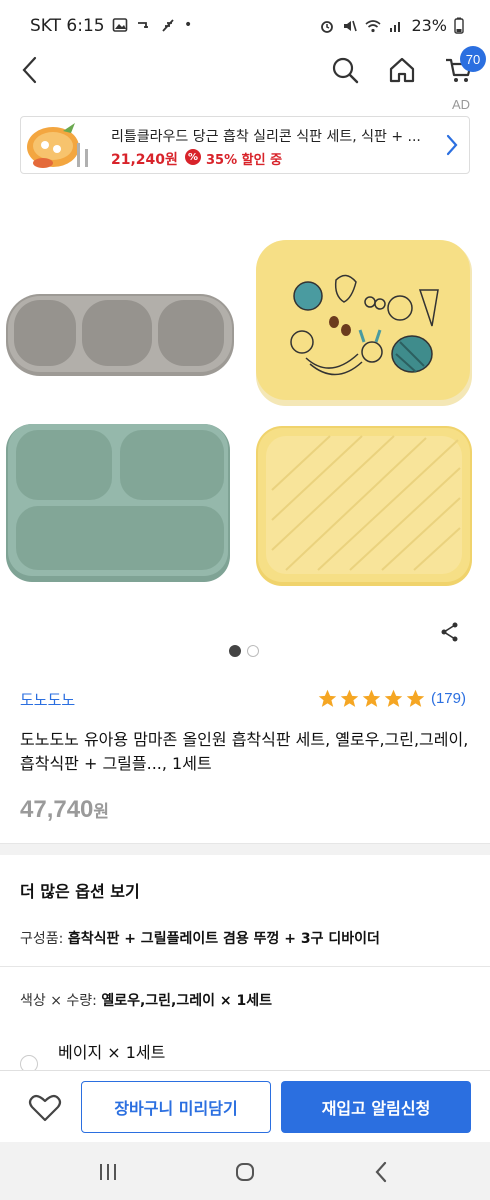  Describe the element at coordinates (67, 26) in the screenshot. I see `status-time: SKT 6:15` at that location.